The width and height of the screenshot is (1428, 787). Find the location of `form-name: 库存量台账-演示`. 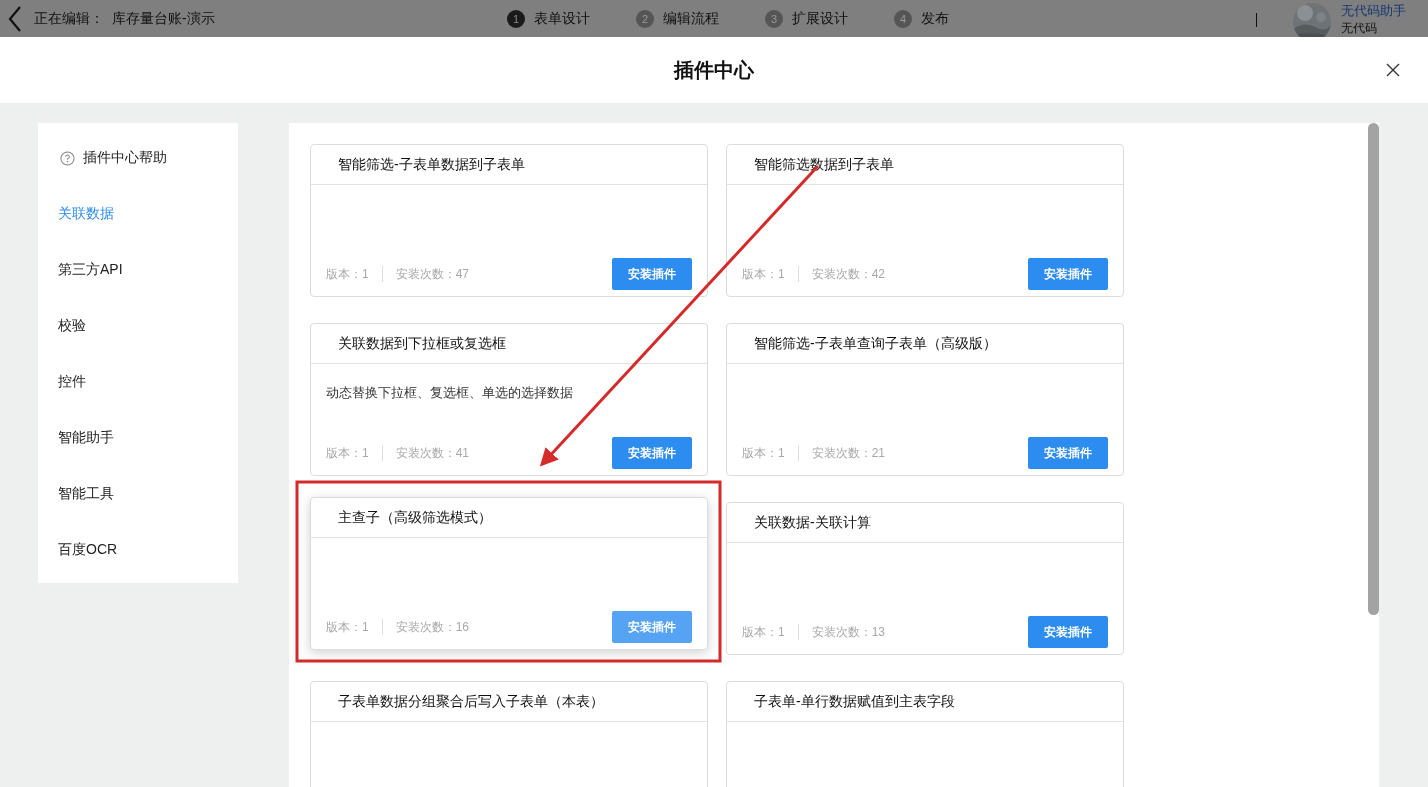

form-name: 库存量台账-演示 is located at coordinates (163, 18).